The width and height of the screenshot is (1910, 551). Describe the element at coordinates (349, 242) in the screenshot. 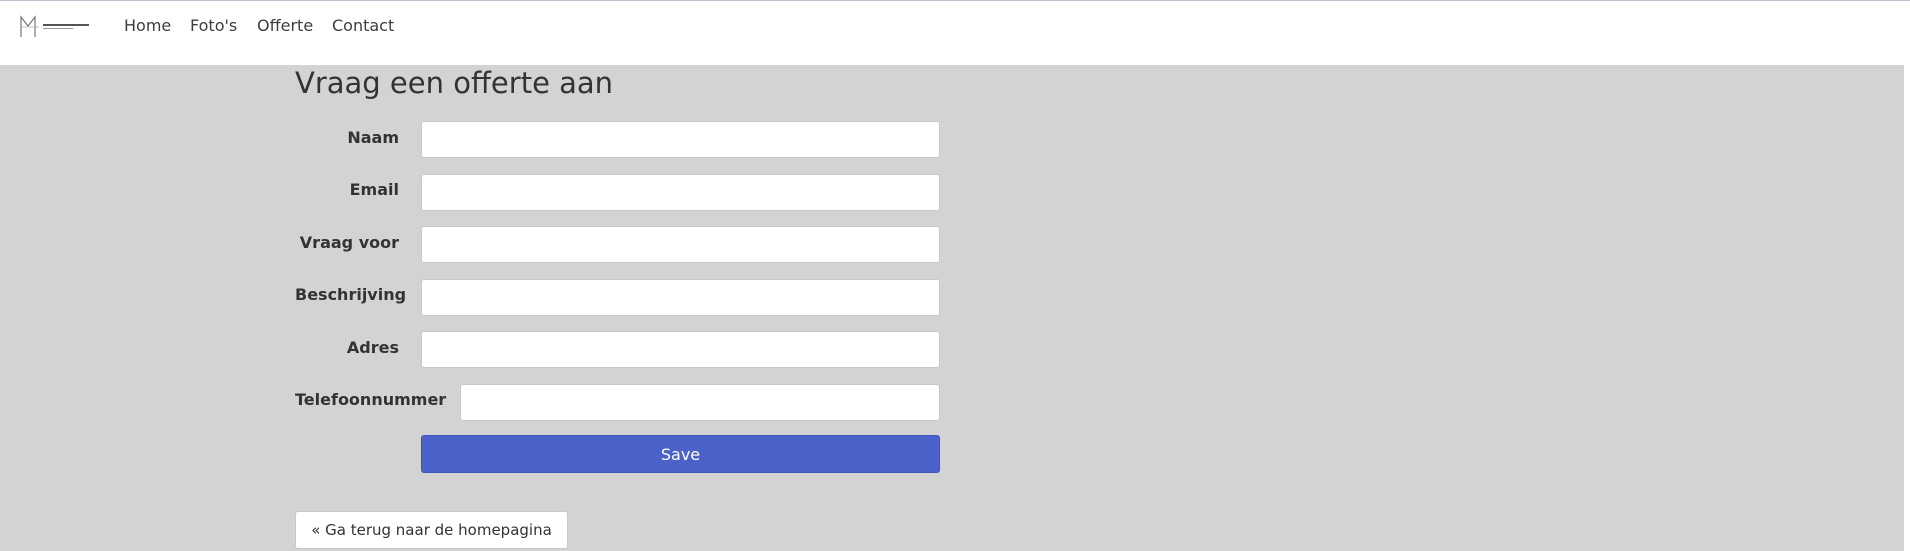

I see `request-for-label: Vraag voor` at that location.